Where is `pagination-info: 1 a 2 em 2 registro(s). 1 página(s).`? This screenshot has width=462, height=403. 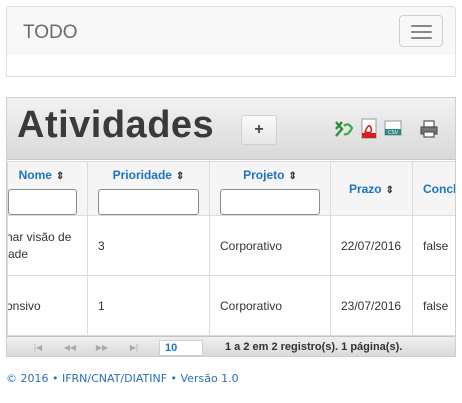
pagination-info: 1 a 2 em 2 registro(s). 1 página(s). is located at coordinates (314, 347).